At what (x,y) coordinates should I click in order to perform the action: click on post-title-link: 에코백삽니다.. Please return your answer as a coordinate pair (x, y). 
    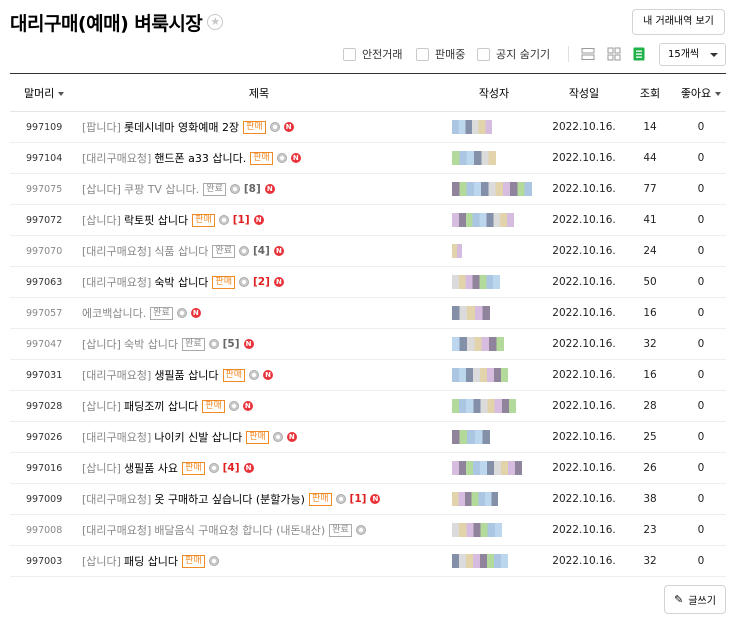
    Looking at the image, I should click on (114, 313).